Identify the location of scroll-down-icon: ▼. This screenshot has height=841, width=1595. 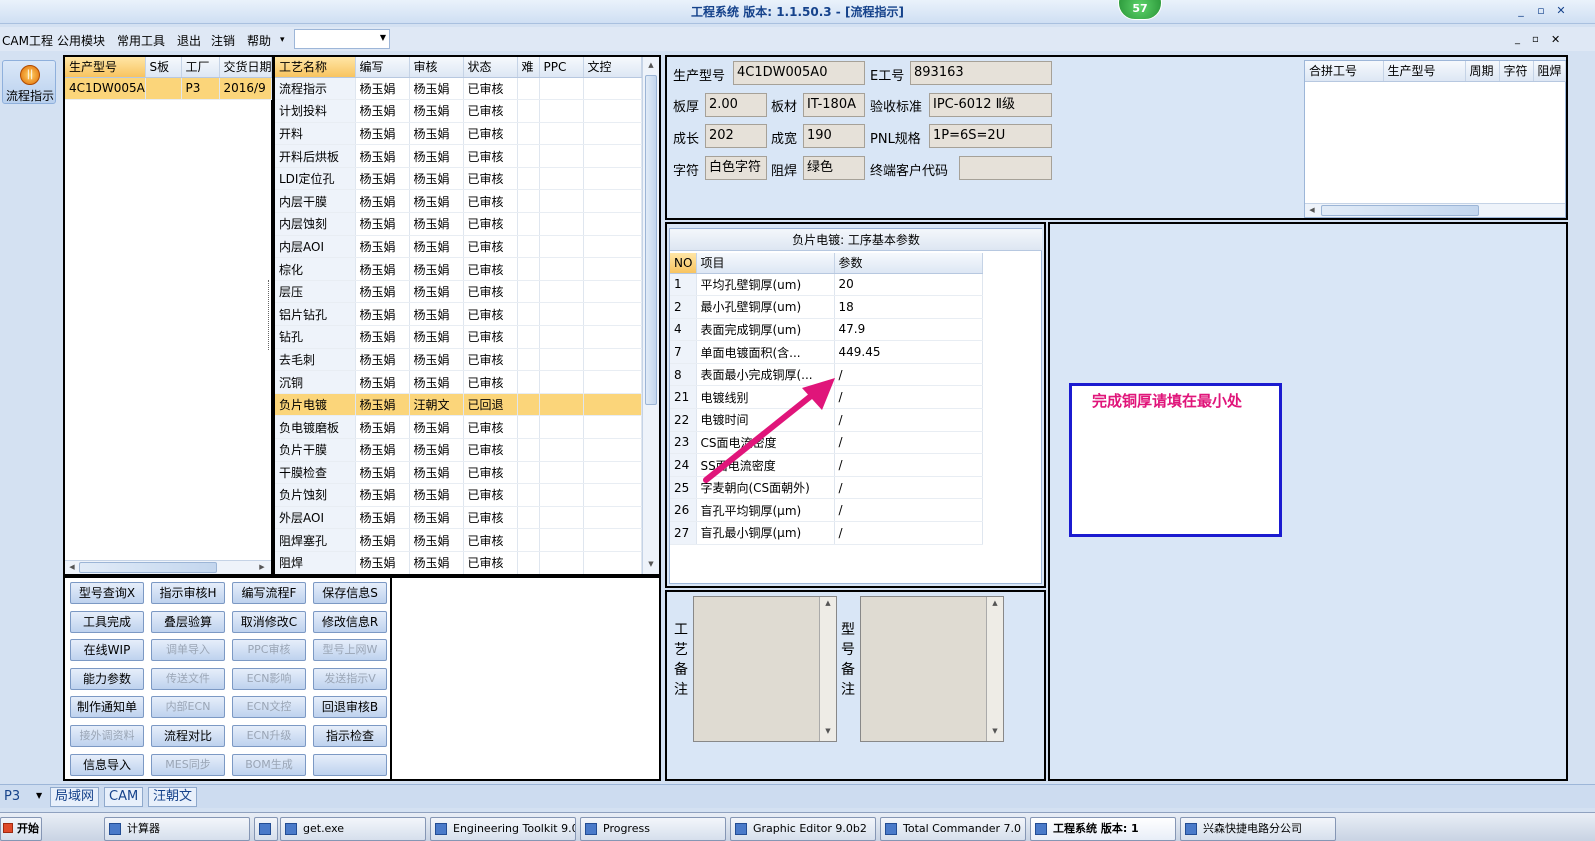
(651, 564).